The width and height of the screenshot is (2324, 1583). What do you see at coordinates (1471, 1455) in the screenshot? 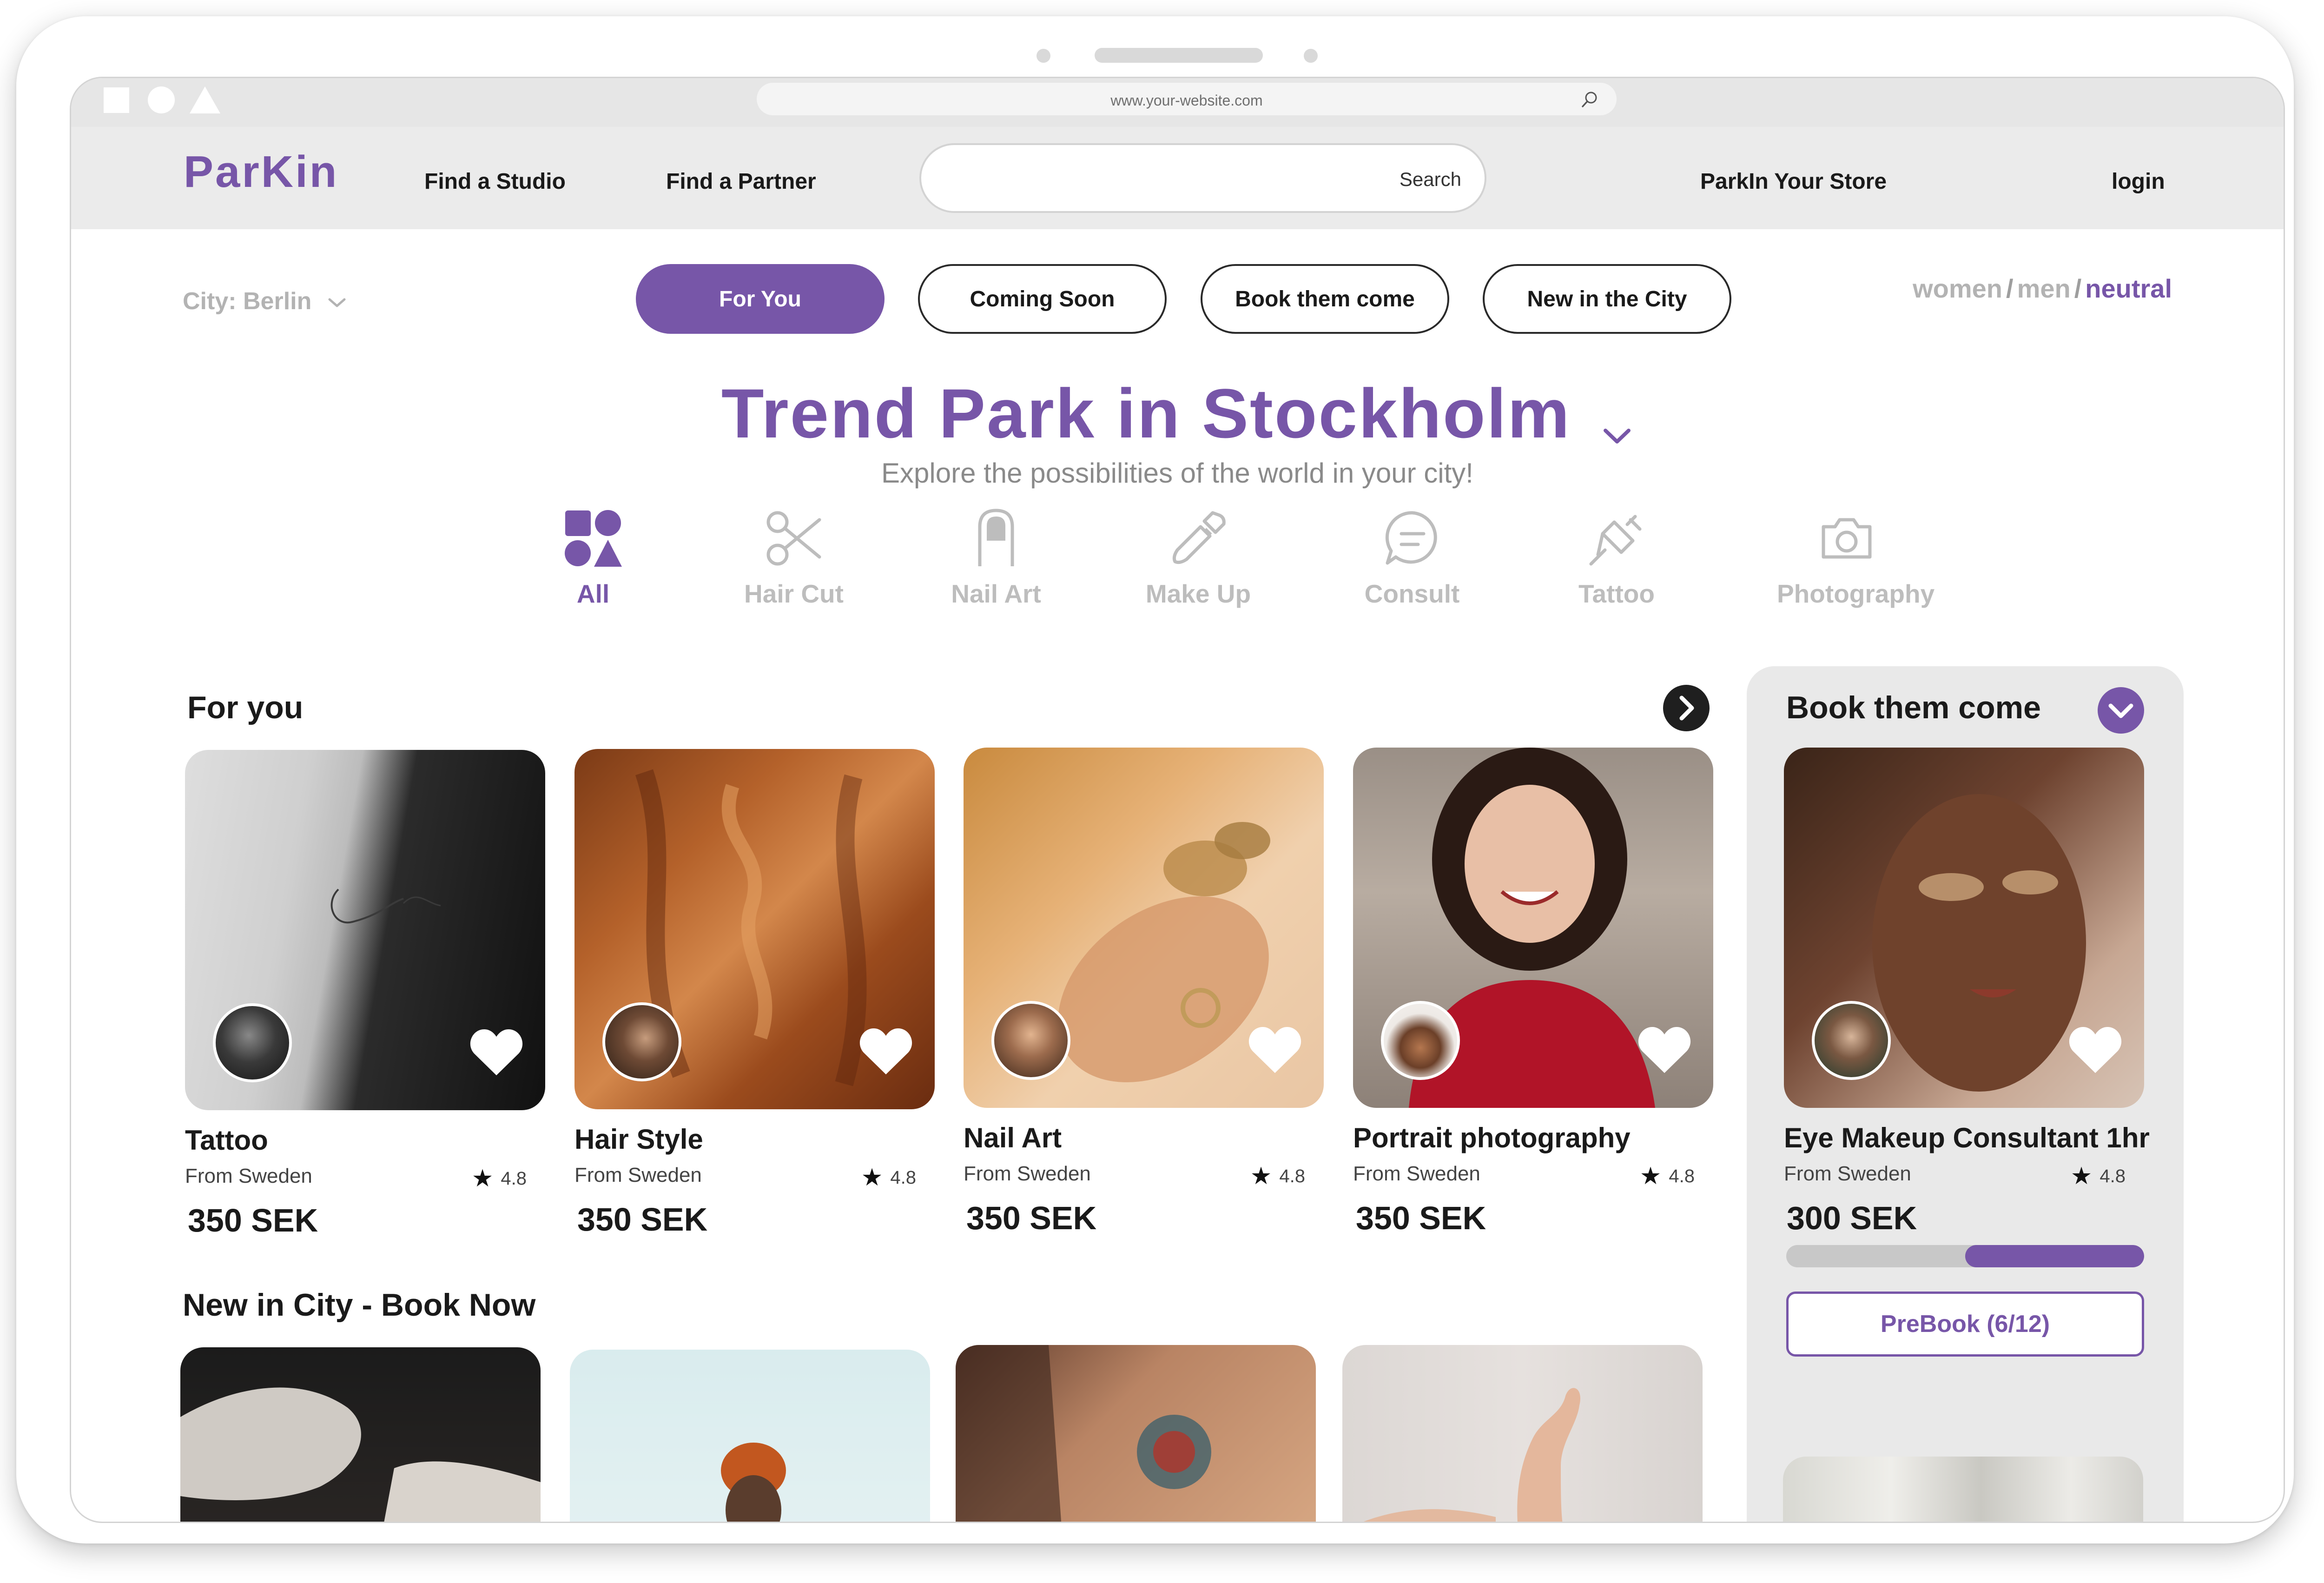
I see `raised-hand-image` at bounding box center [1471, 1455].